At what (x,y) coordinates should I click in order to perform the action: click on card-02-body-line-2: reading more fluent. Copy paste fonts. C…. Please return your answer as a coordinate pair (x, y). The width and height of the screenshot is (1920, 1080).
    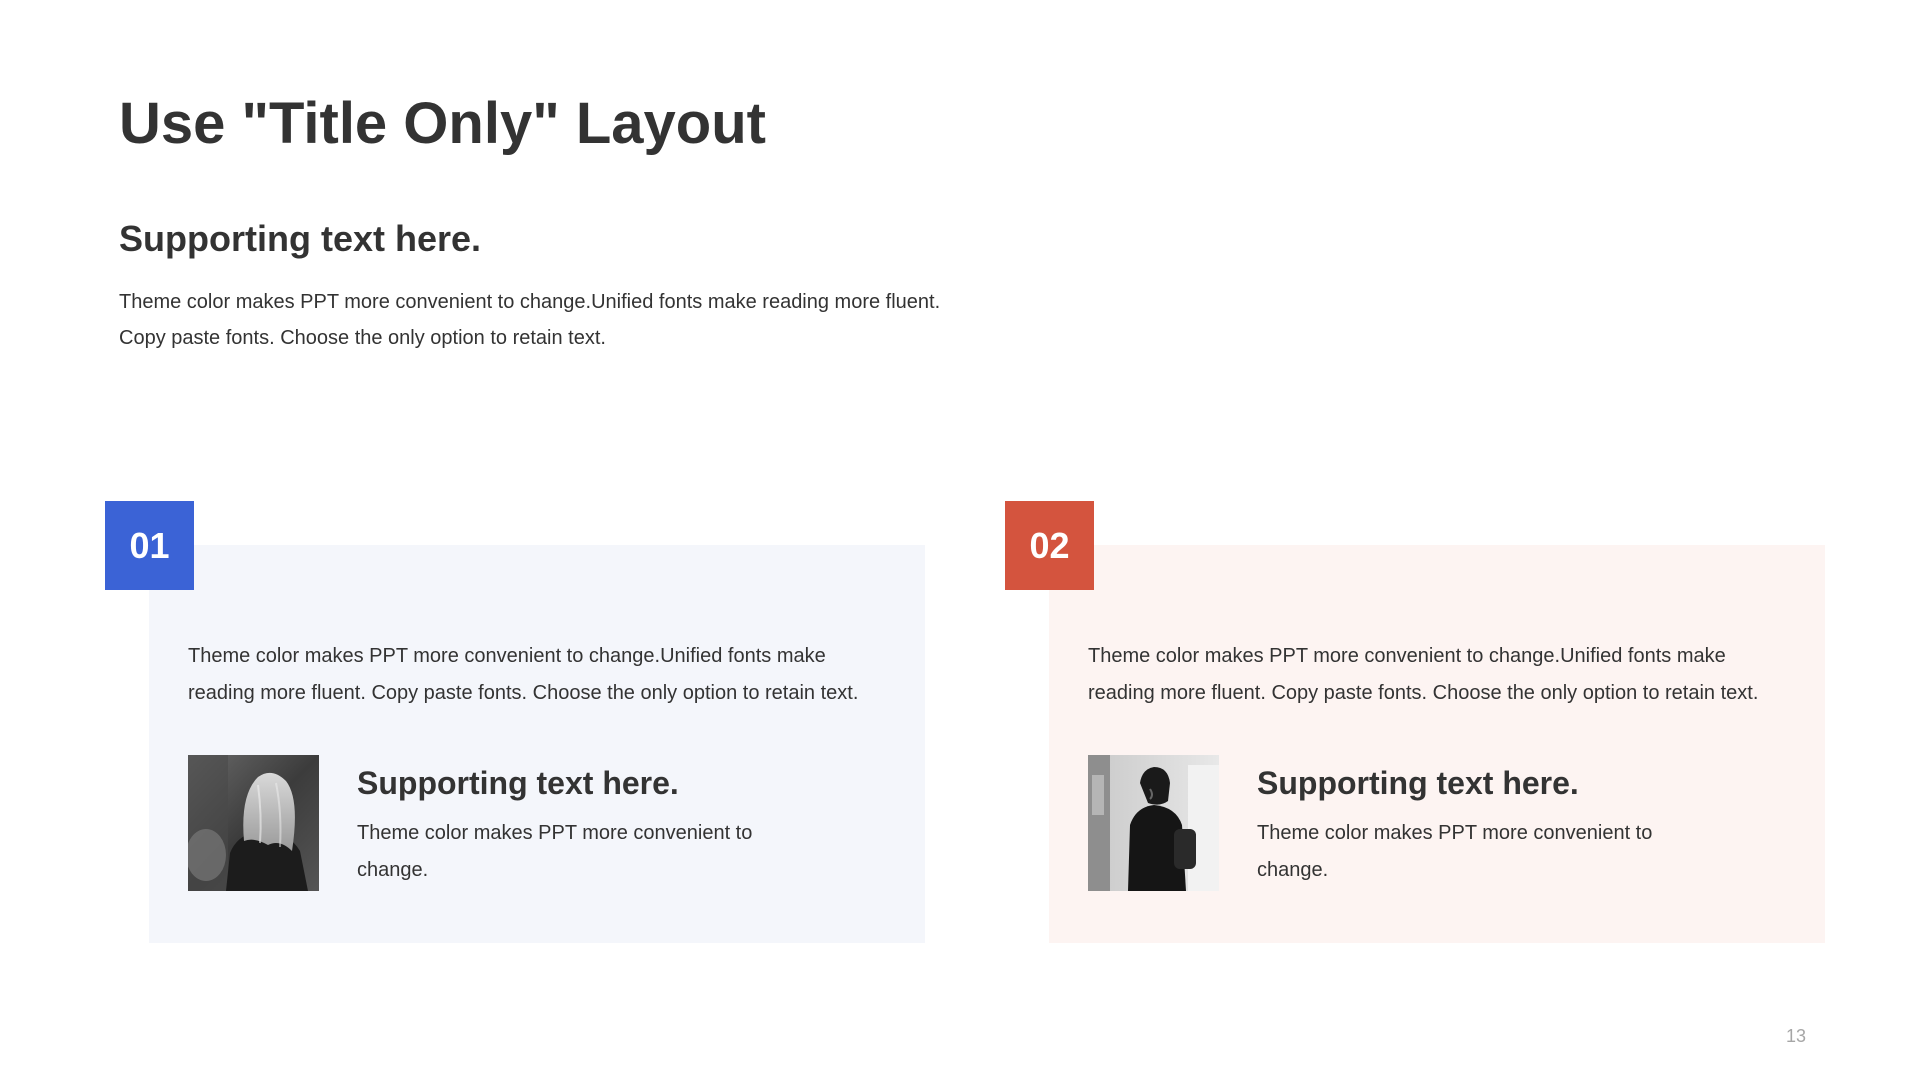
    Looking at the image, I should click on (1423, 693).